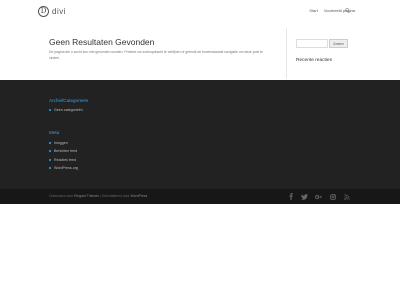 The width and height of the screenshot is (400, 300). Describe the element at coordinates (290, 196) in the screenshot. I see `facebook-icon` at that location.